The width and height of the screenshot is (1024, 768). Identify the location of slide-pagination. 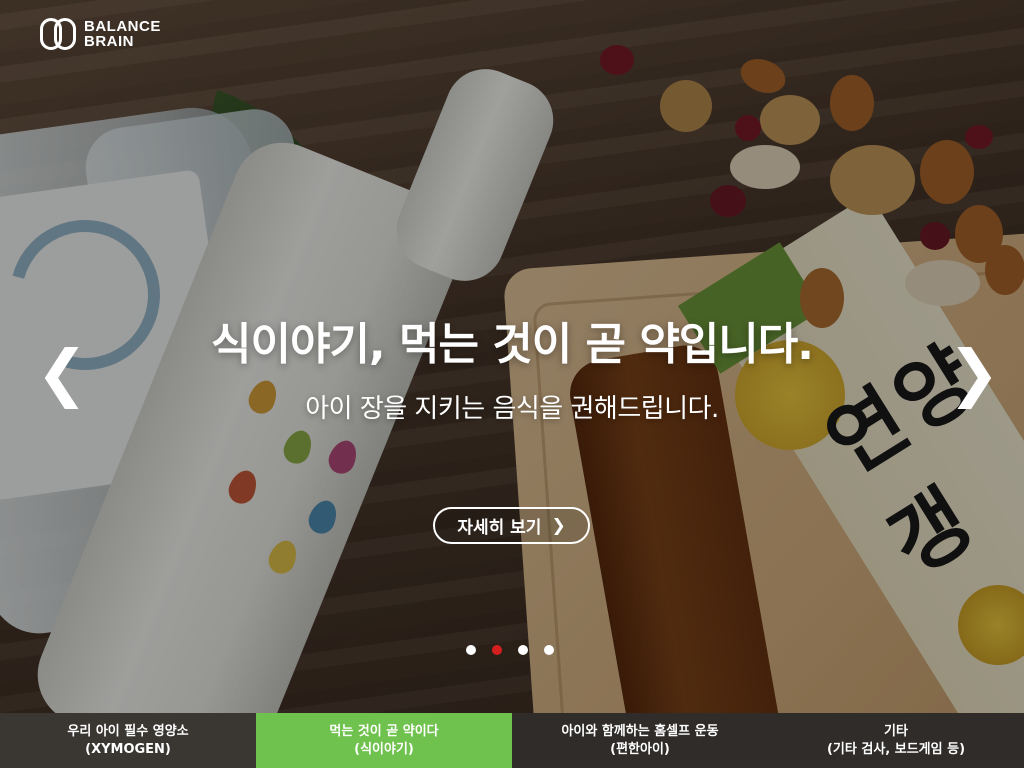
(510, 650).